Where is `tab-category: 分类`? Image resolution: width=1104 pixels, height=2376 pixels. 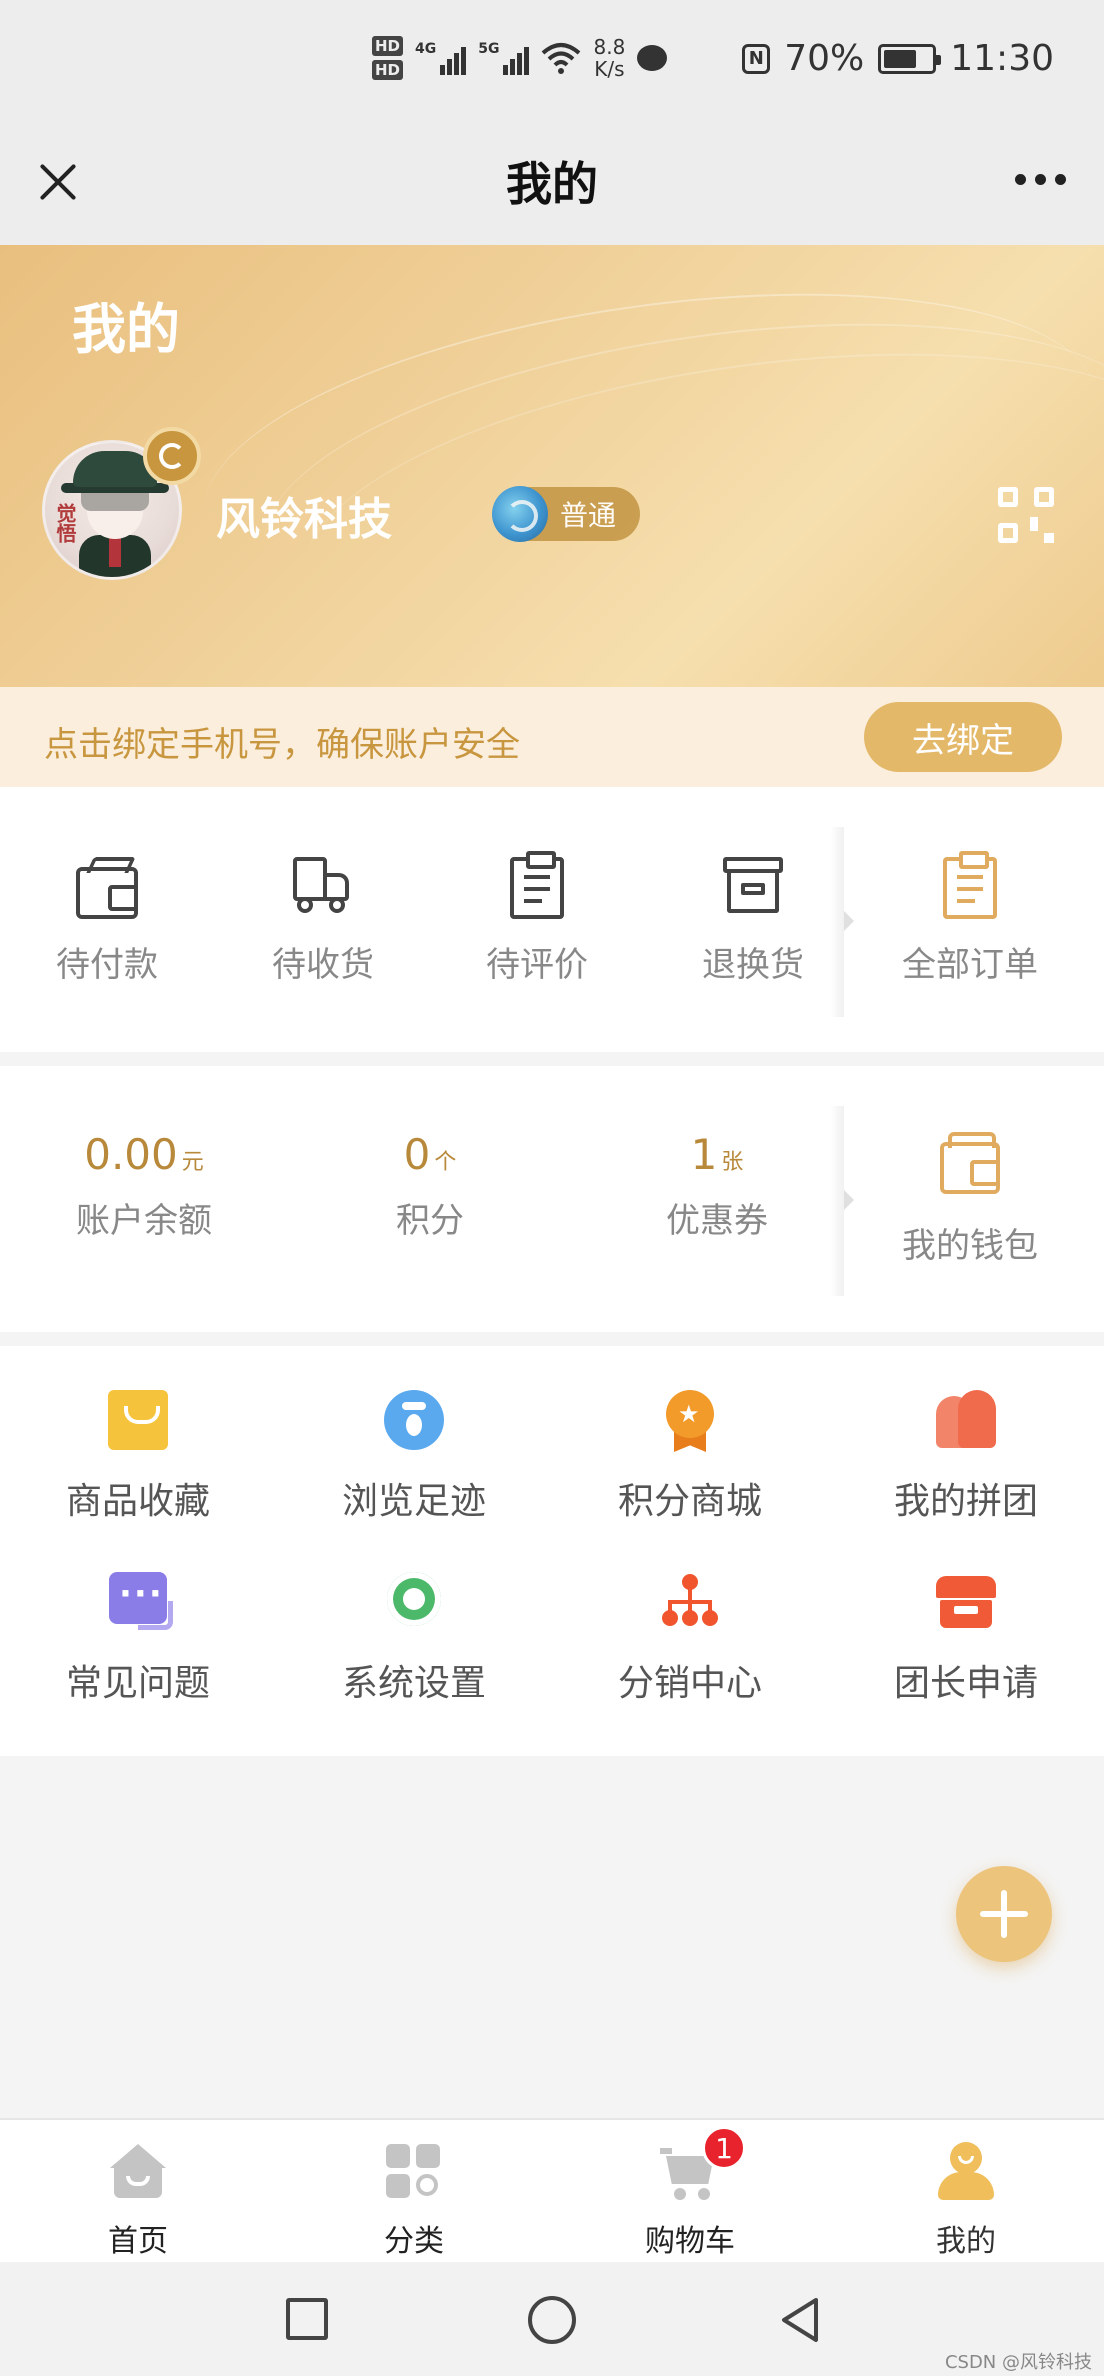
tab-category: 分类 is located at coordinates (414, 2191).